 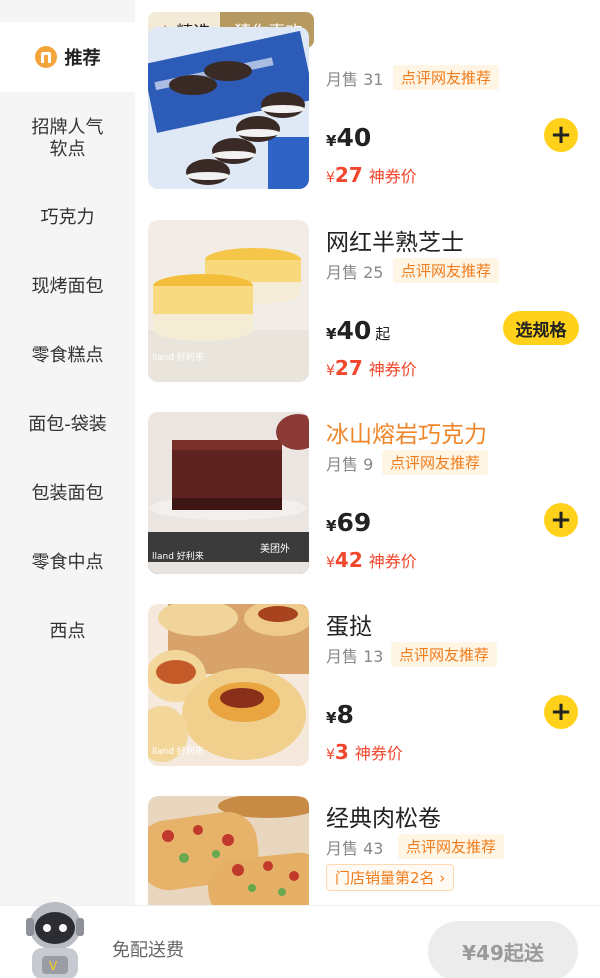 I want to click on price-suffix: 起, so click(x=383, y=334).